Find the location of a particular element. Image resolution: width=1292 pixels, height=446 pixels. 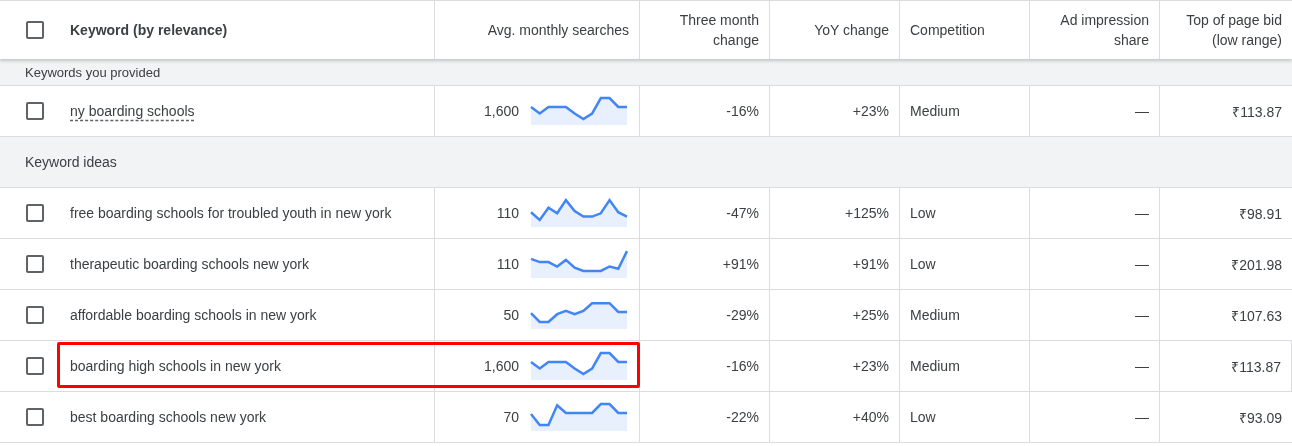

column-header: Competition is located at coordinates (947, 30).